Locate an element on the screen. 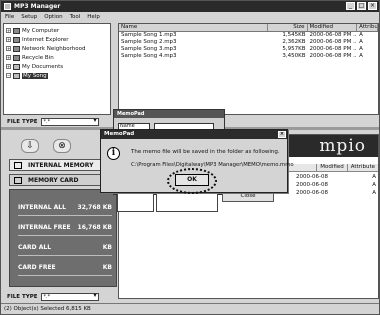 The height and width of the screenshot is (315, 380). tree-item-internet-explorer: + Internet Explorer is located at coordinates (57, 39).